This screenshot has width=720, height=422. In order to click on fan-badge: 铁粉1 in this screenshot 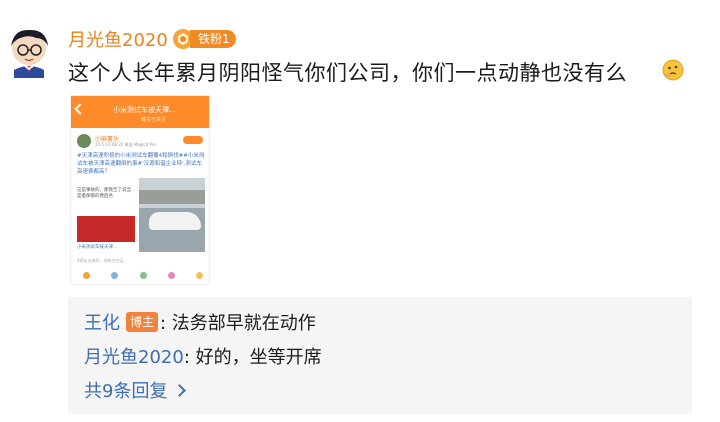, I will do `click(204, 39)`.